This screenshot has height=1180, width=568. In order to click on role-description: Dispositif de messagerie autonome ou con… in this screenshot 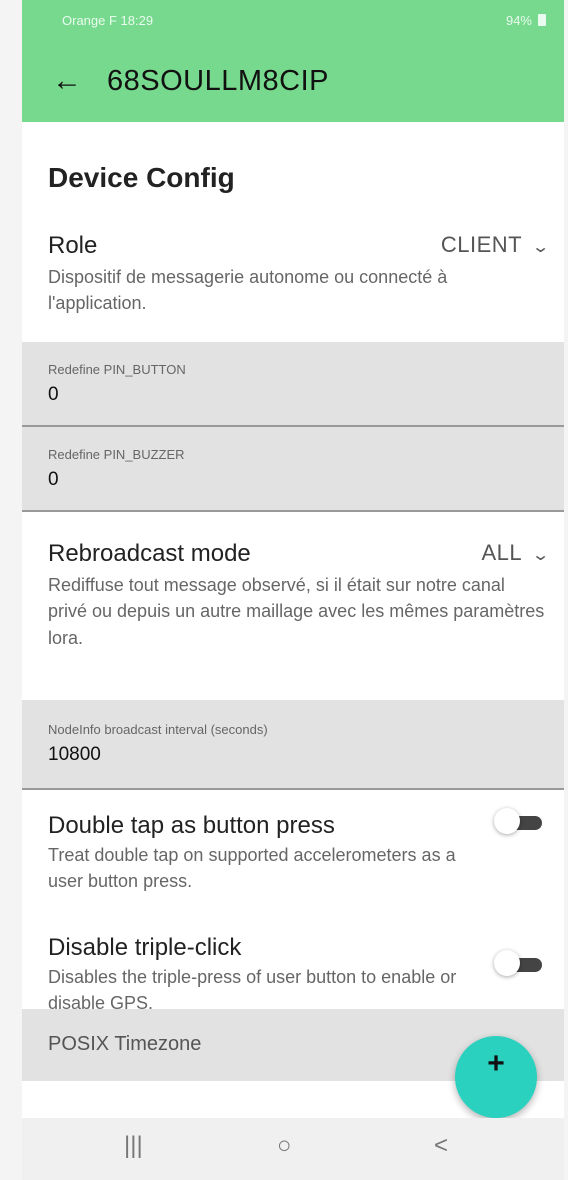, I will do `click(248, 290)`.